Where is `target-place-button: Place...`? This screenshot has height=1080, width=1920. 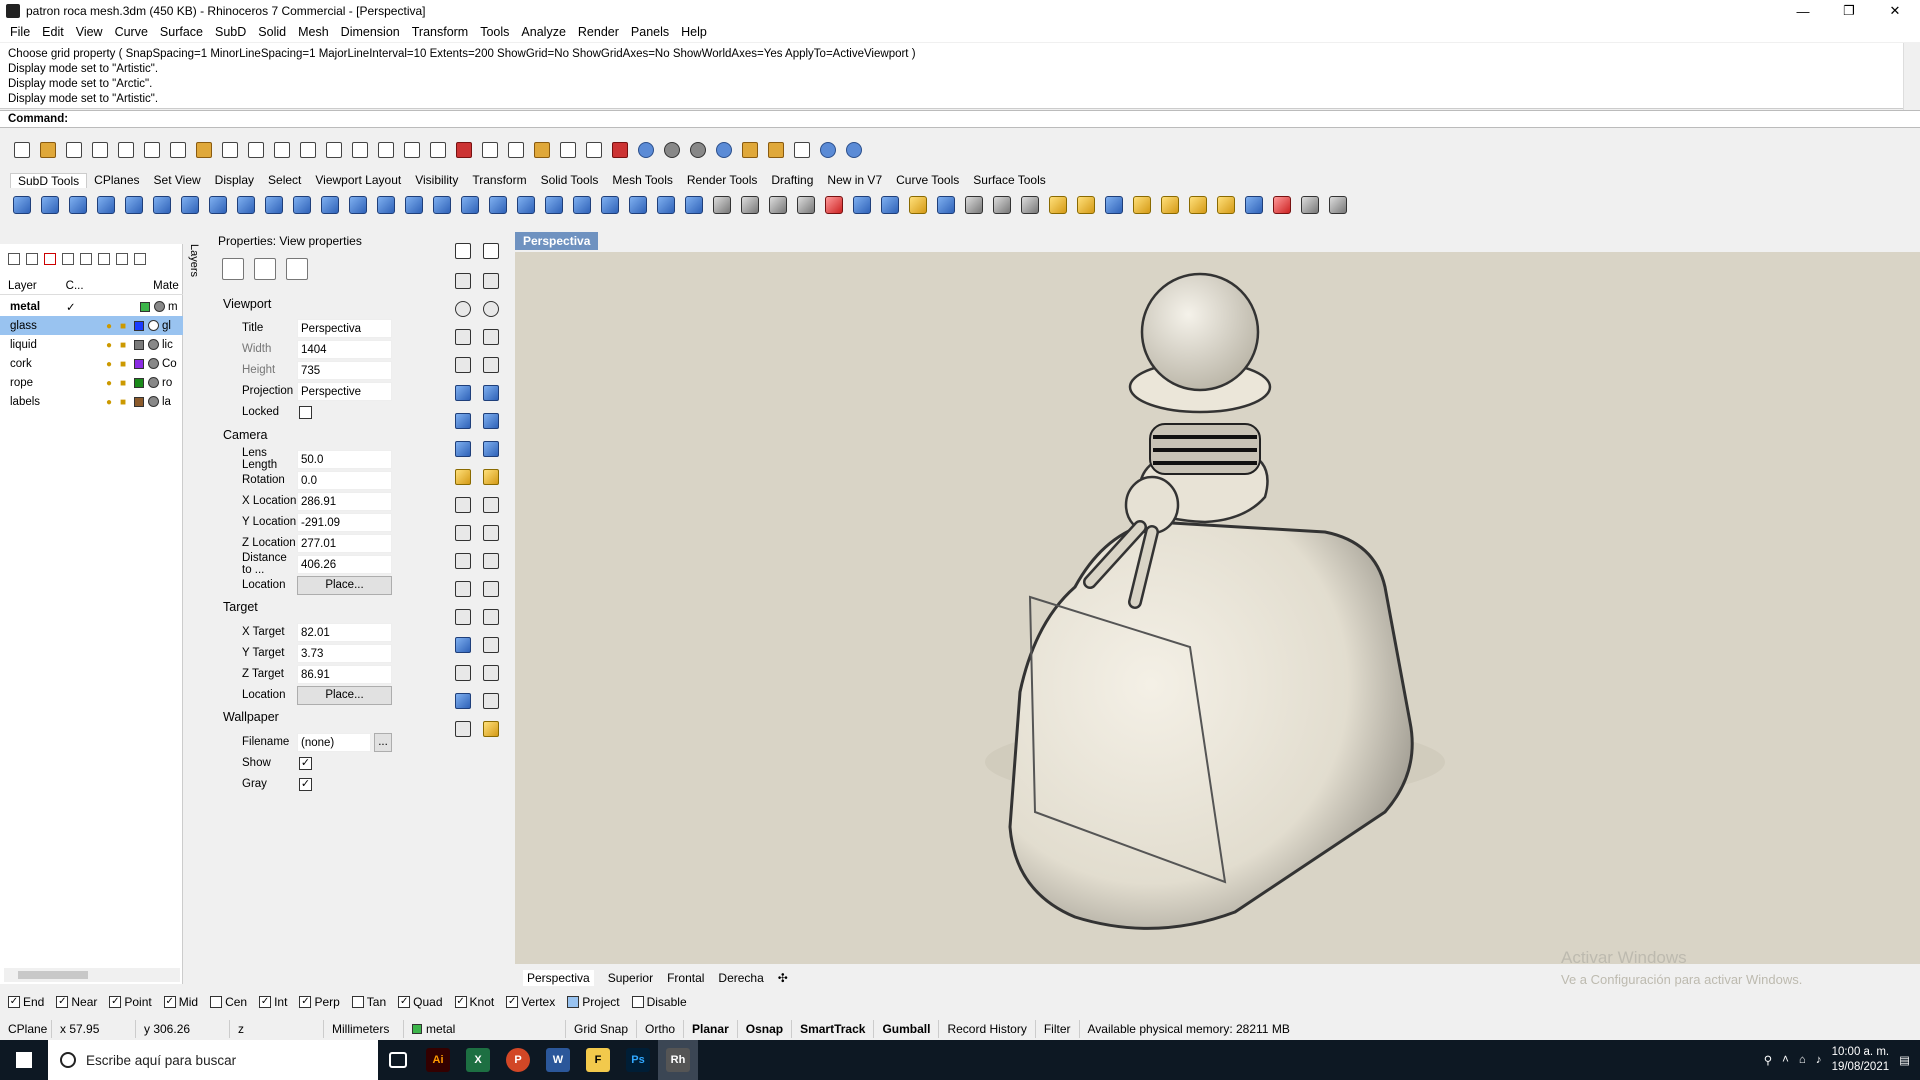 target-place-button: Place... is located at coordinates (344, 695).